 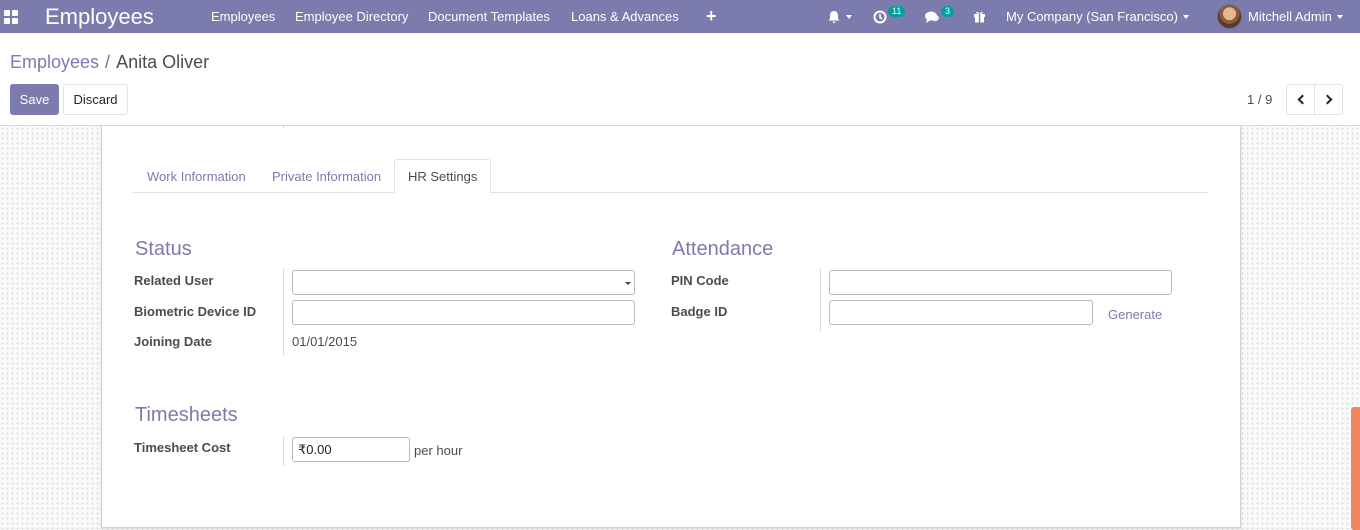 I want to click on gift-icon, so click(x=979, y=17).